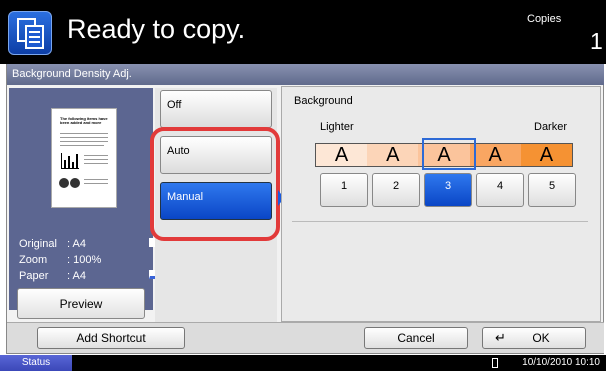 This screenshot has width=606, height=371. I want to click on level-2-button: 2, so click(396, 190).